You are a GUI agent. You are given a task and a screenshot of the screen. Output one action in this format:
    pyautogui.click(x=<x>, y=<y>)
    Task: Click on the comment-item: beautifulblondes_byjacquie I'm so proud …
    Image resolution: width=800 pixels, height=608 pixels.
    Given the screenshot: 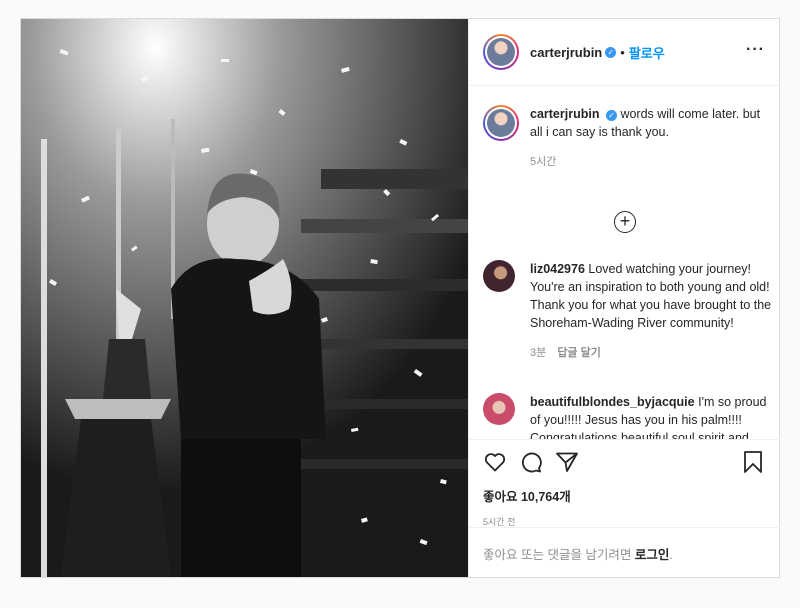 What is the action you would take?
    pyautogui.click(x=628, y=416)
    